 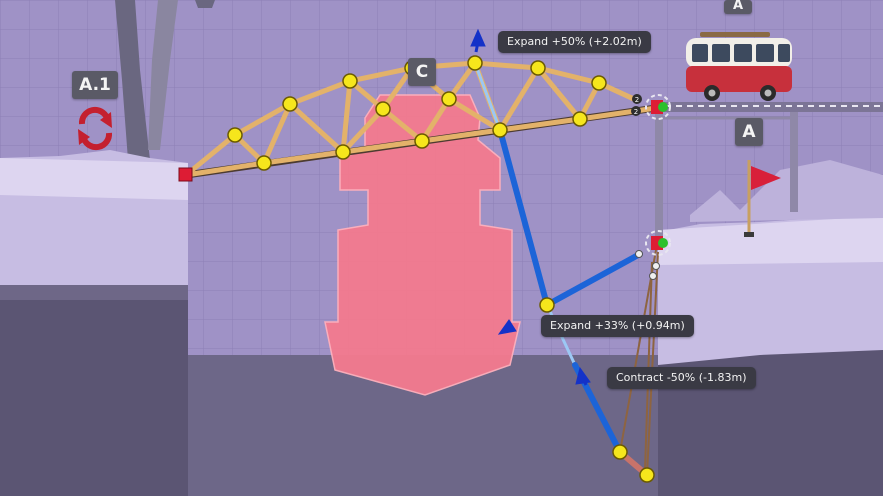 I want to click on left-cliff, so click(x=94, y=323).